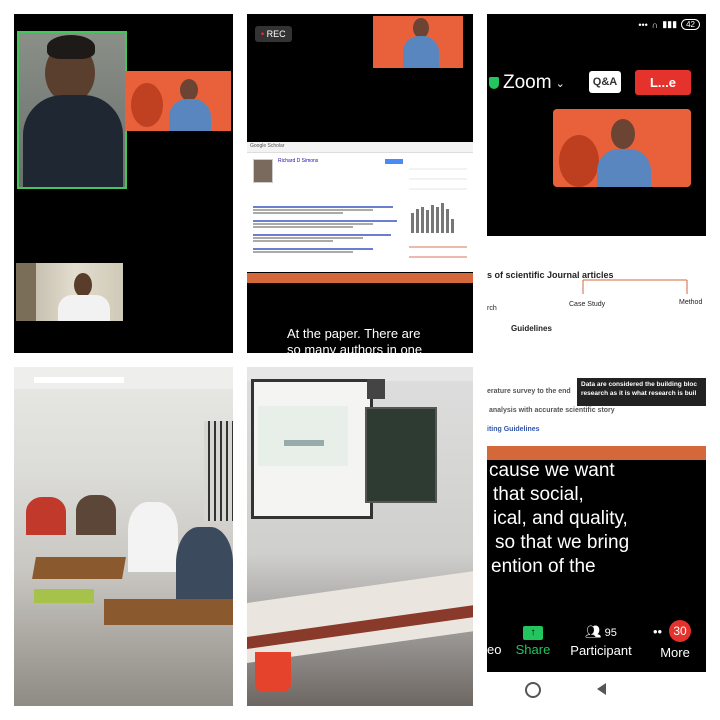  I want to click on node-search: rch, so click(492, 308).